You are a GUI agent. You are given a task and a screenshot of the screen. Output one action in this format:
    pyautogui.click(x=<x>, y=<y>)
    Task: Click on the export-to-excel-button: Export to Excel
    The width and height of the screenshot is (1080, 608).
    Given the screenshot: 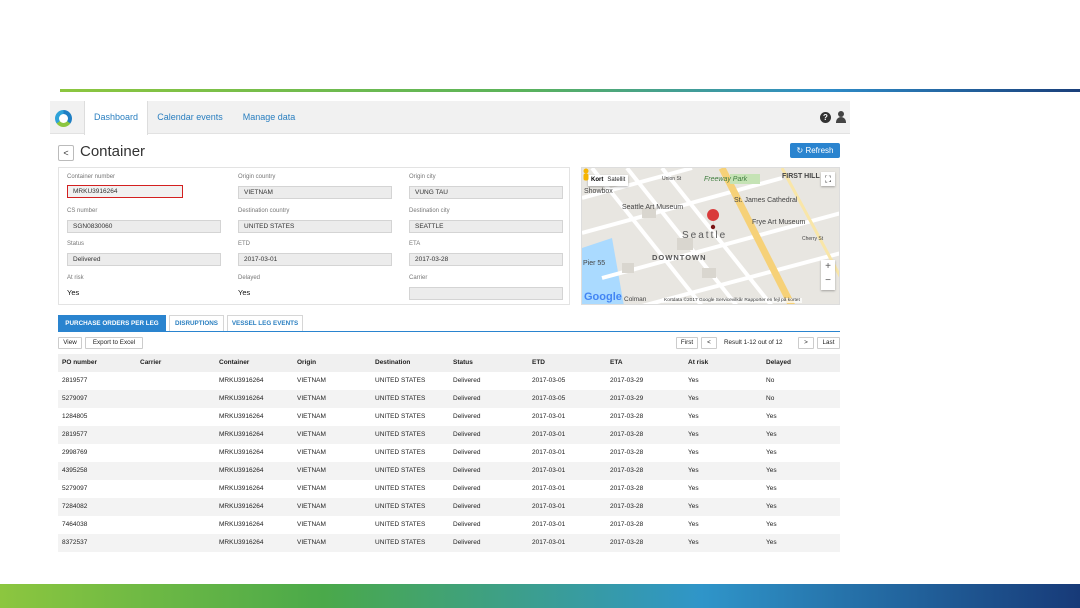 What is the action you would take?
    pyautogui.click(x=114, y=343)
    